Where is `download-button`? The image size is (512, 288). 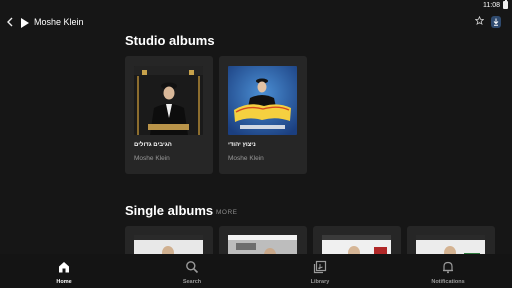 download-button is located at coordinates (496, 22).